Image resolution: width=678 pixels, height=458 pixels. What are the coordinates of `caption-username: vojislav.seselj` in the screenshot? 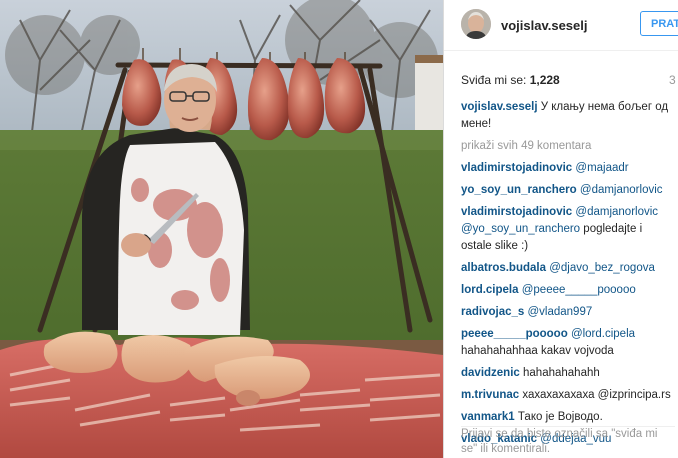 It's located at (499, 107).